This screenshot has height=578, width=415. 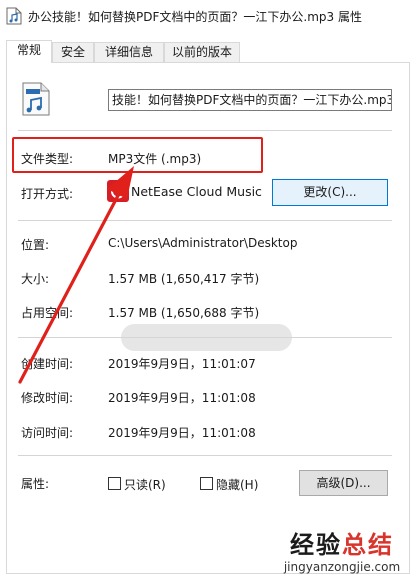 I want to click on watermark-title: 经验总结, so click(x=342, y=542).